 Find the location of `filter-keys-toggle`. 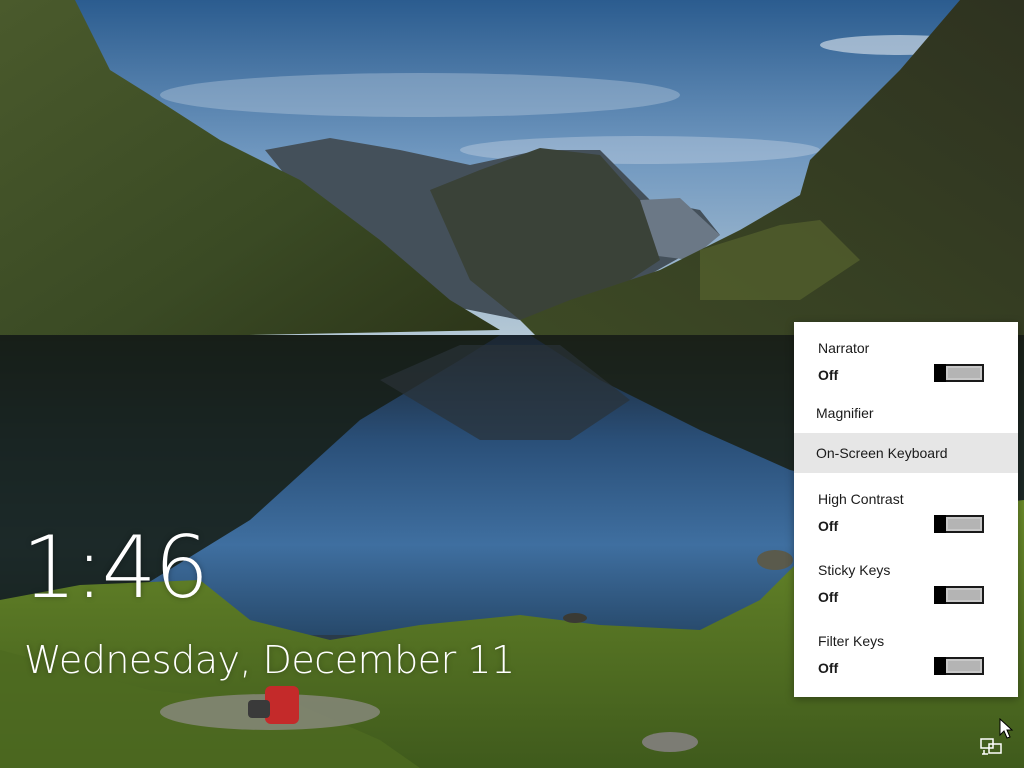

filter-keys-toggle is located at coordinates (959, 666).